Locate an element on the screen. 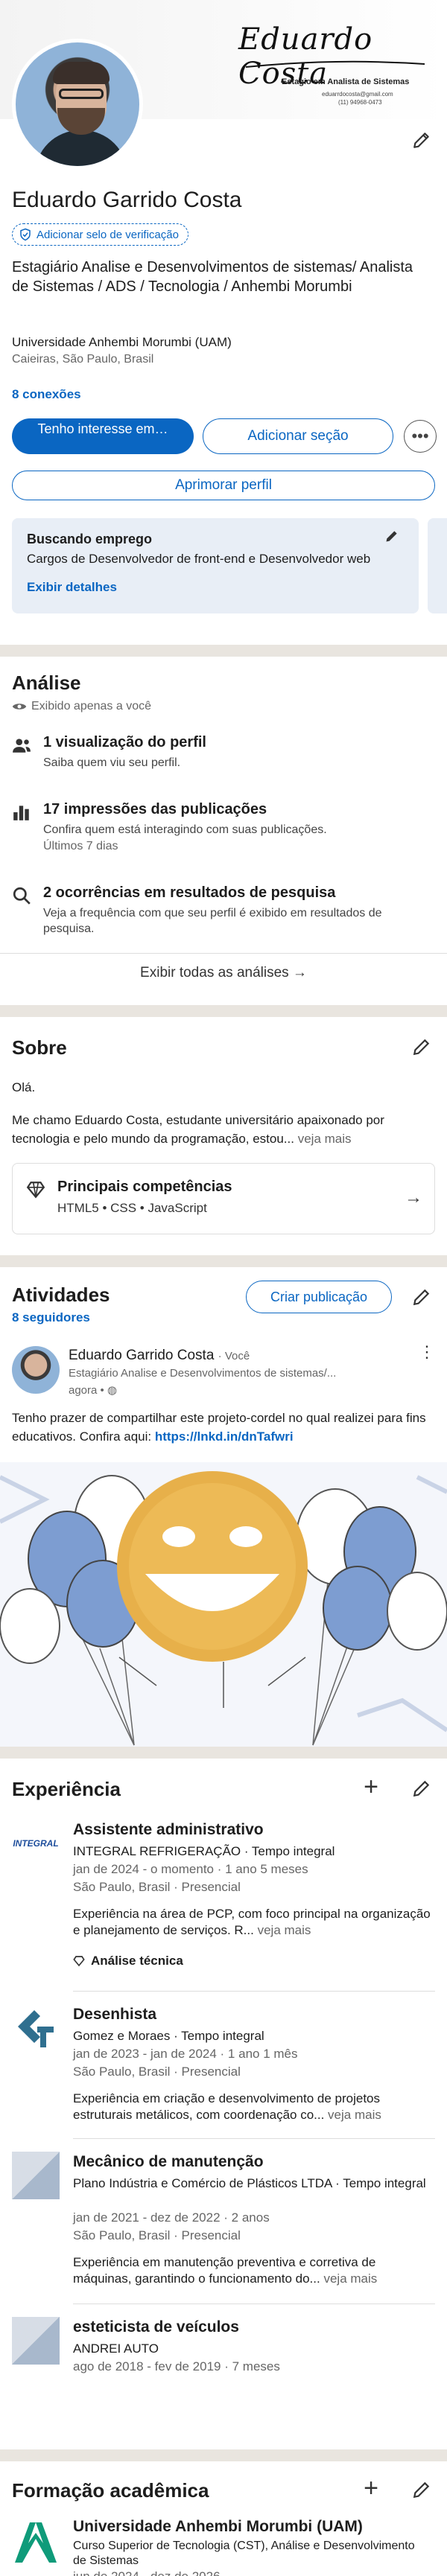 Image resolution: width=447 pixels, height=2576 pixels. education-title: Formação acadêmica is located at coordinates (111, 2490).